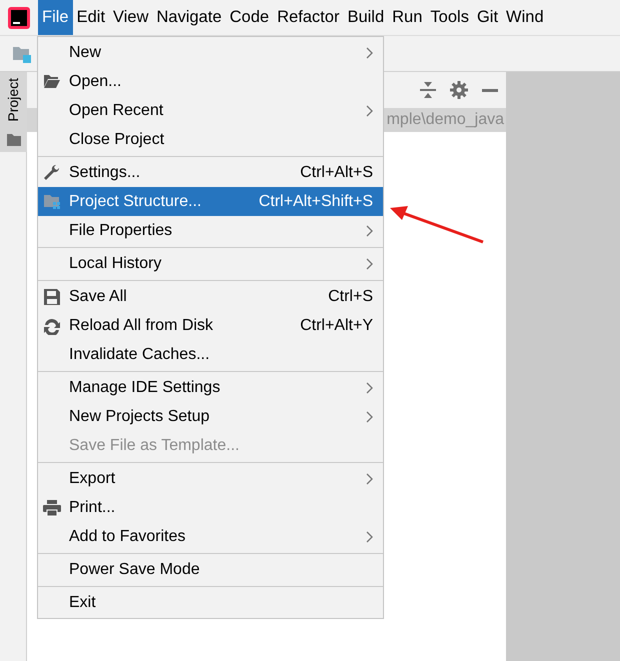 The width and height of the screenshot is (620, 661). I want to click on menu-bar-item: Build, so click(365, 17).